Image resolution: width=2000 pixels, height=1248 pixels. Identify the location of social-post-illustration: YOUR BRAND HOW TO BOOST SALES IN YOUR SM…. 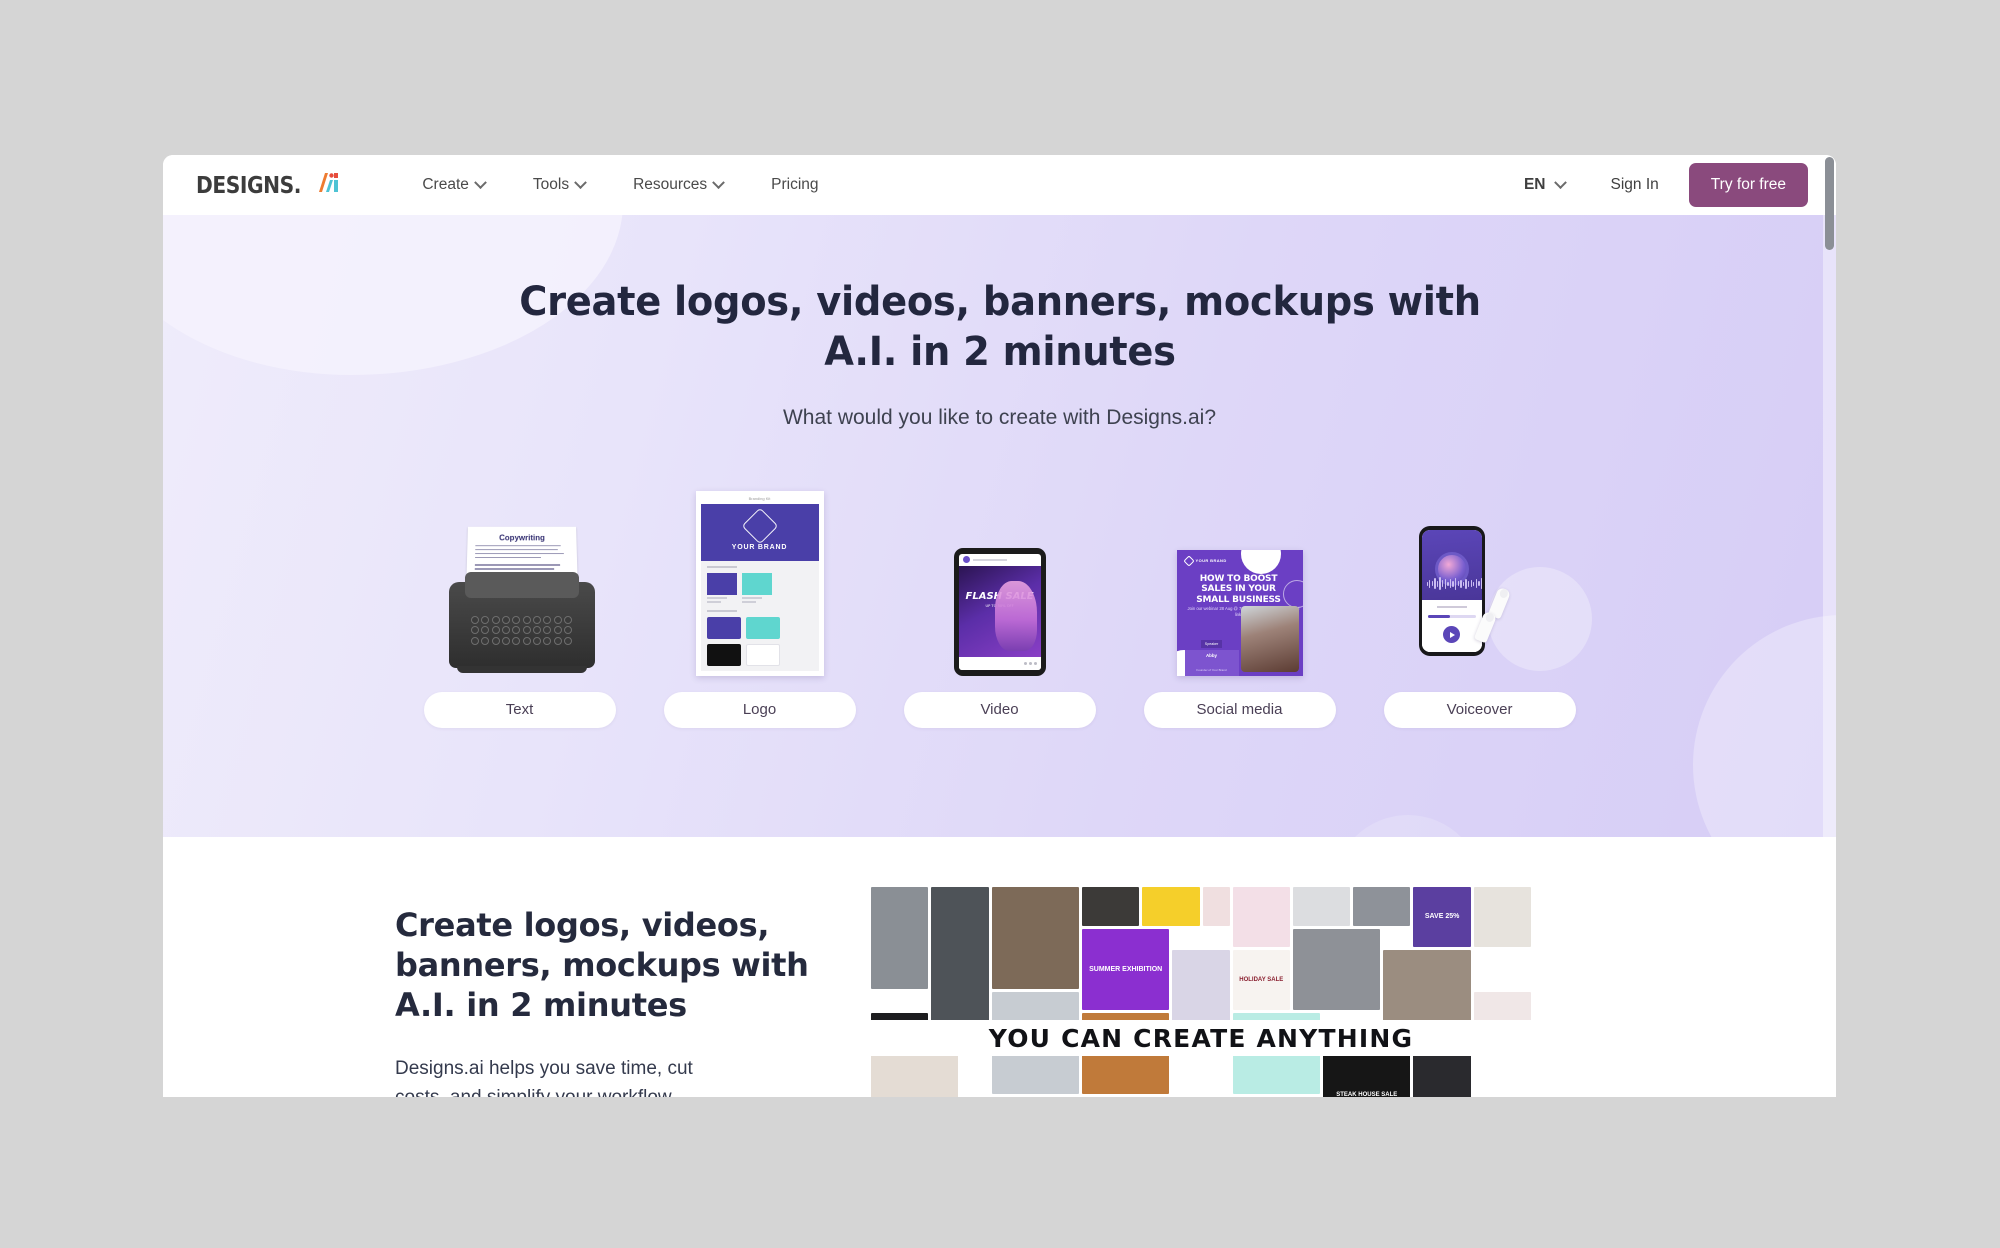
(1240, 576).